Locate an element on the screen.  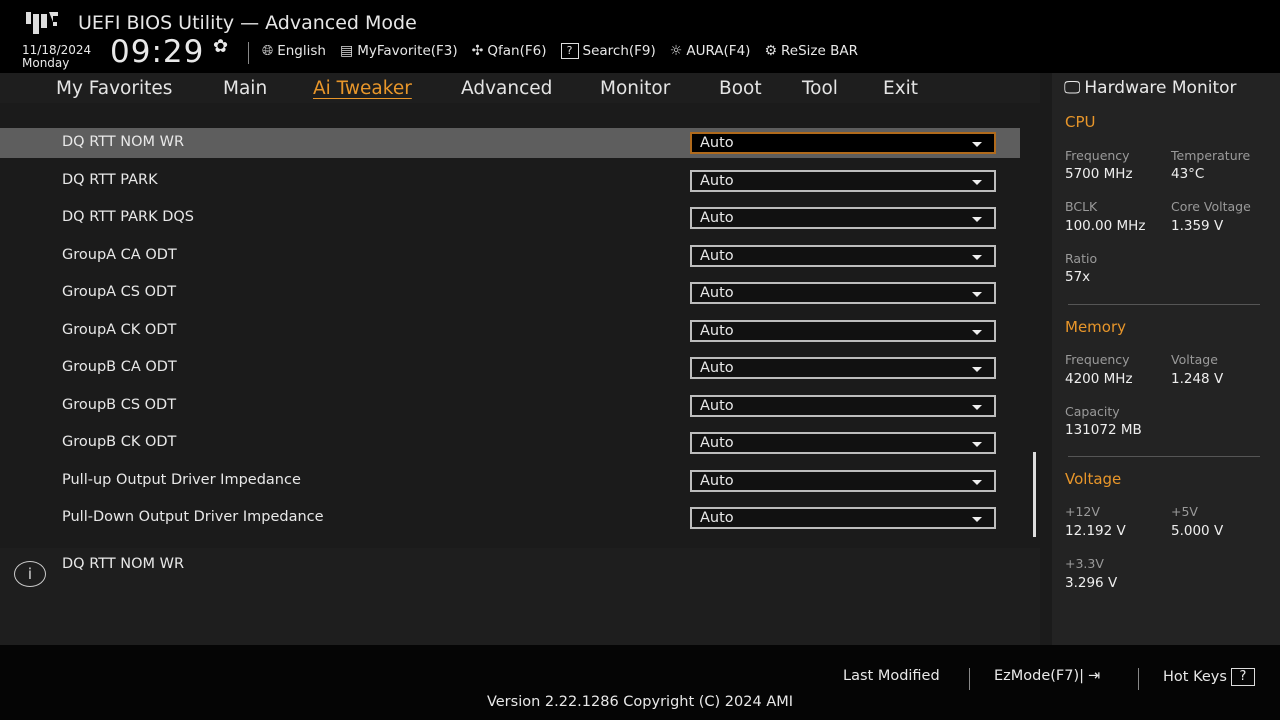
v5-label: +5V is located at coordinates (1184, 511).